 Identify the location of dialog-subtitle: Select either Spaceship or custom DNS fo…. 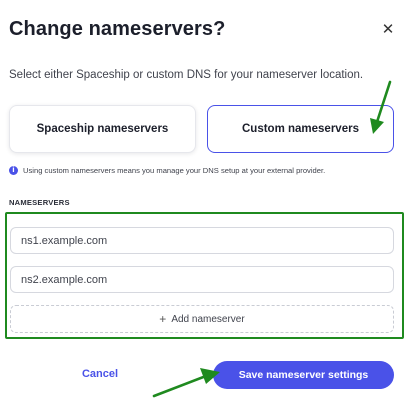
(186, 75).